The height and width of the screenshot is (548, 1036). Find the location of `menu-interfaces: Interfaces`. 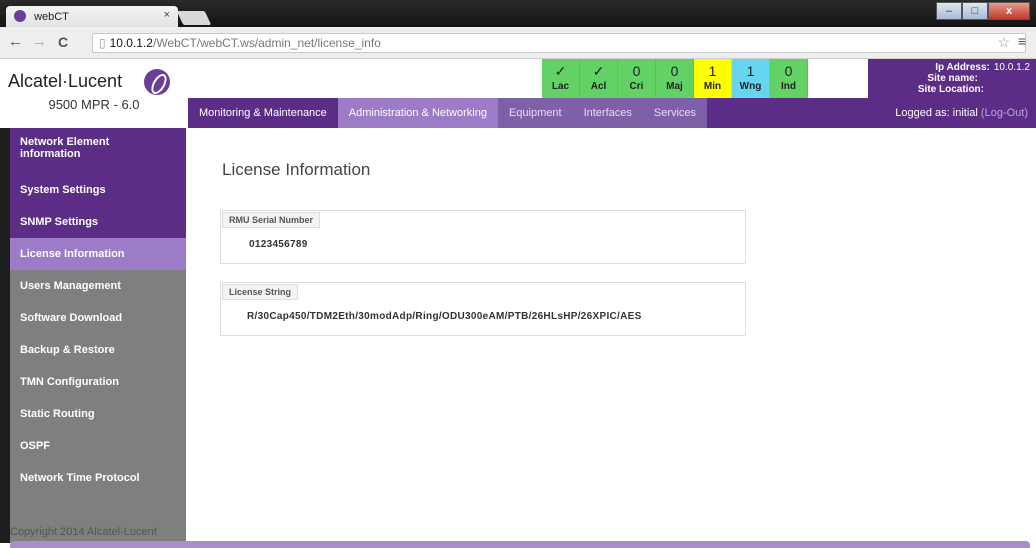

menu-interfaces: Interfaces is located at coordinates (607, 113).